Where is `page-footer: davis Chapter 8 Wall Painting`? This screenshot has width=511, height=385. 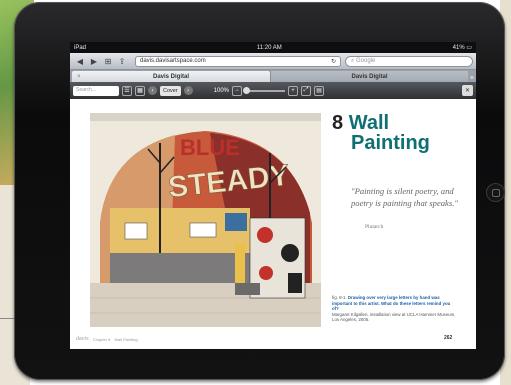
page-footer: davis Chapter 8 Wall Painting is located at coordinates (107, 339).